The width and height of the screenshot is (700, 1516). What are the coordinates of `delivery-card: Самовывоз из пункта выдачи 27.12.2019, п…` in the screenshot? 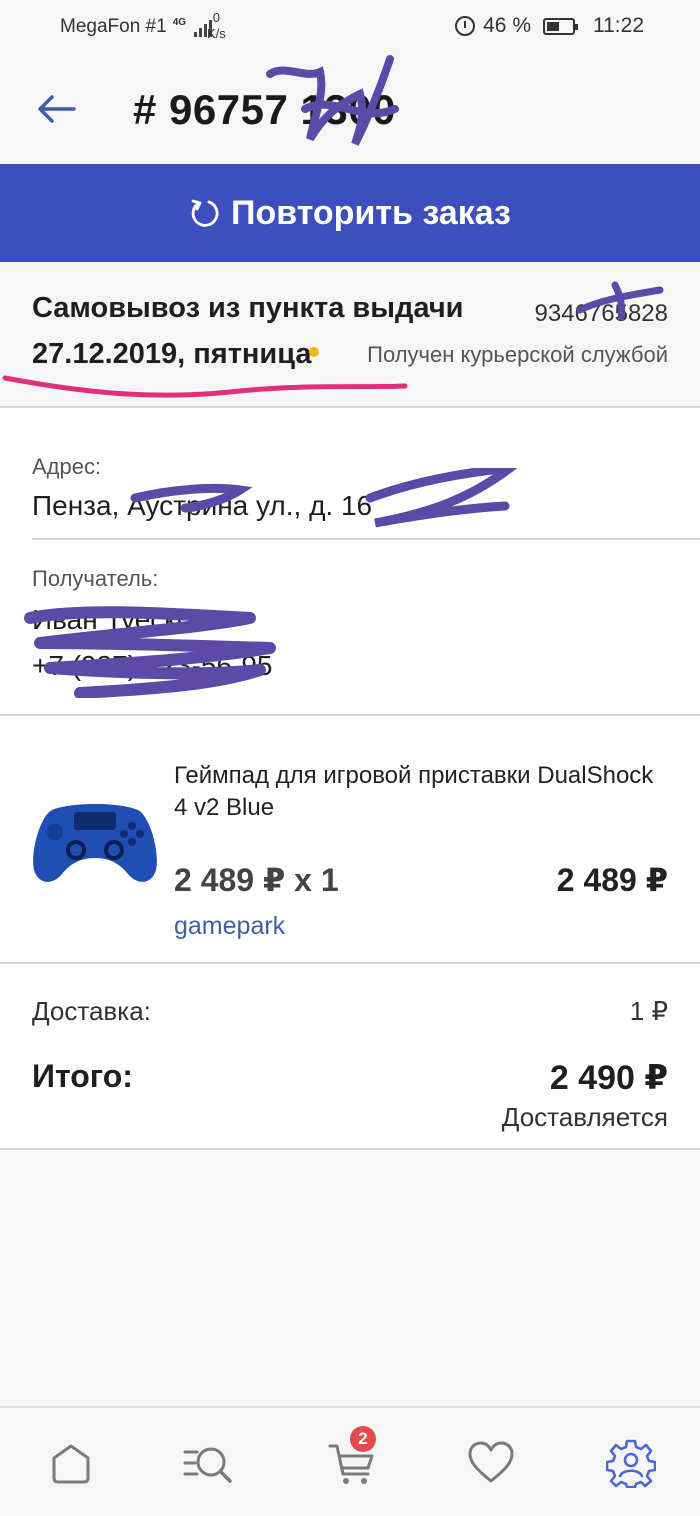 It's located at (350, 335).